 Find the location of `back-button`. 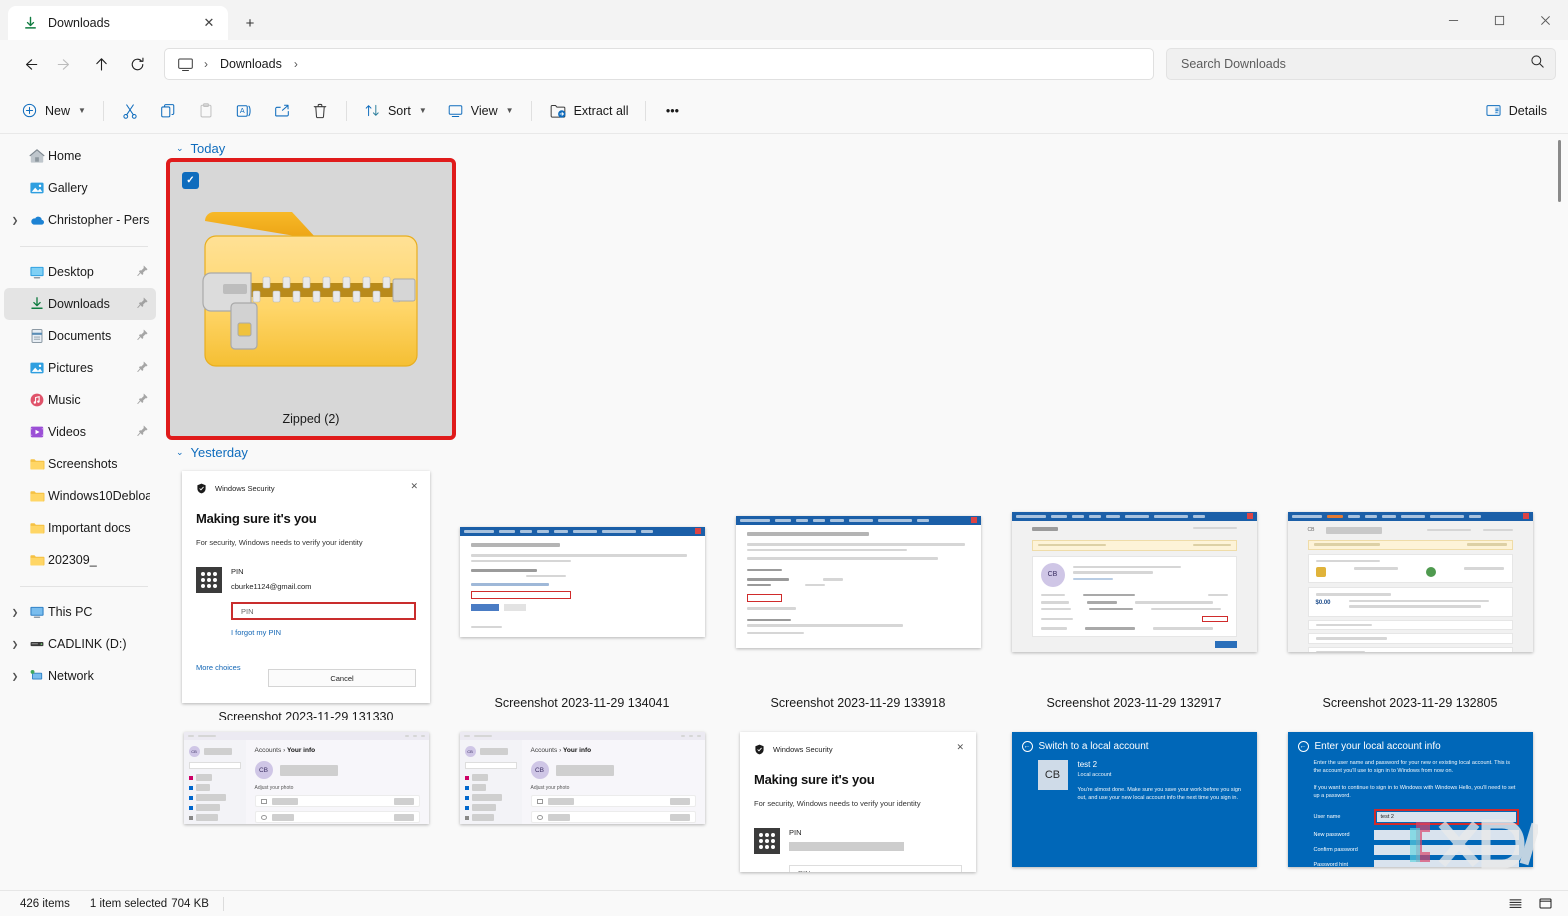

back-button is located at coordinates (29, 64).